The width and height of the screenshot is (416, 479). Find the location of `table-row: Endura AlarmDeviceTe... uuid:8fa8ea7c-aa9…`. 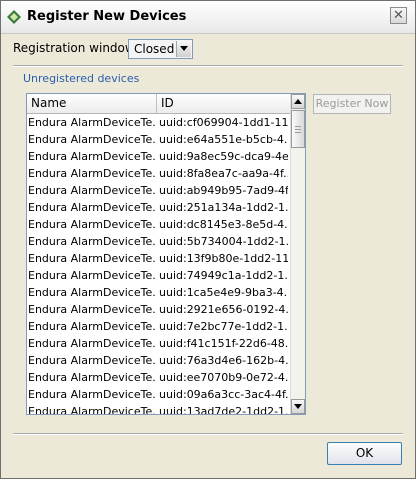

table-row: Endura AlarmDeviceTe... uuid:8fa8ea7c-aa9… is located at coordinates (158, 173).